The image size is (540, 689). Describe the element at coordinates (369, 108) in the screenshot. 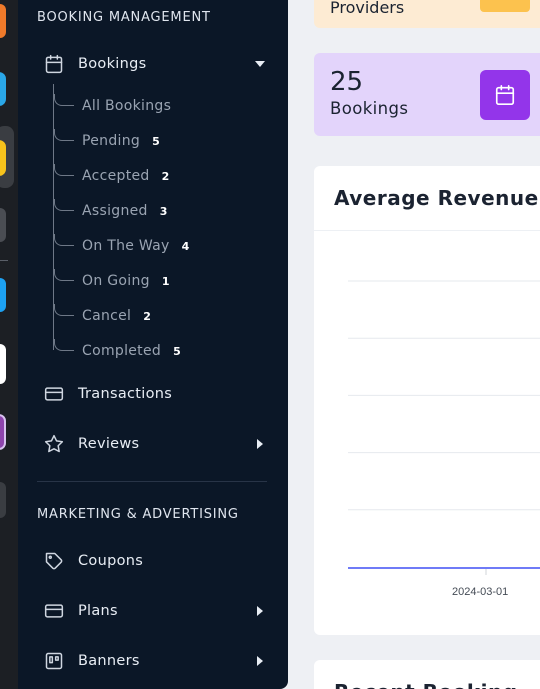

I see `bookings-label: Bookings` at that location.